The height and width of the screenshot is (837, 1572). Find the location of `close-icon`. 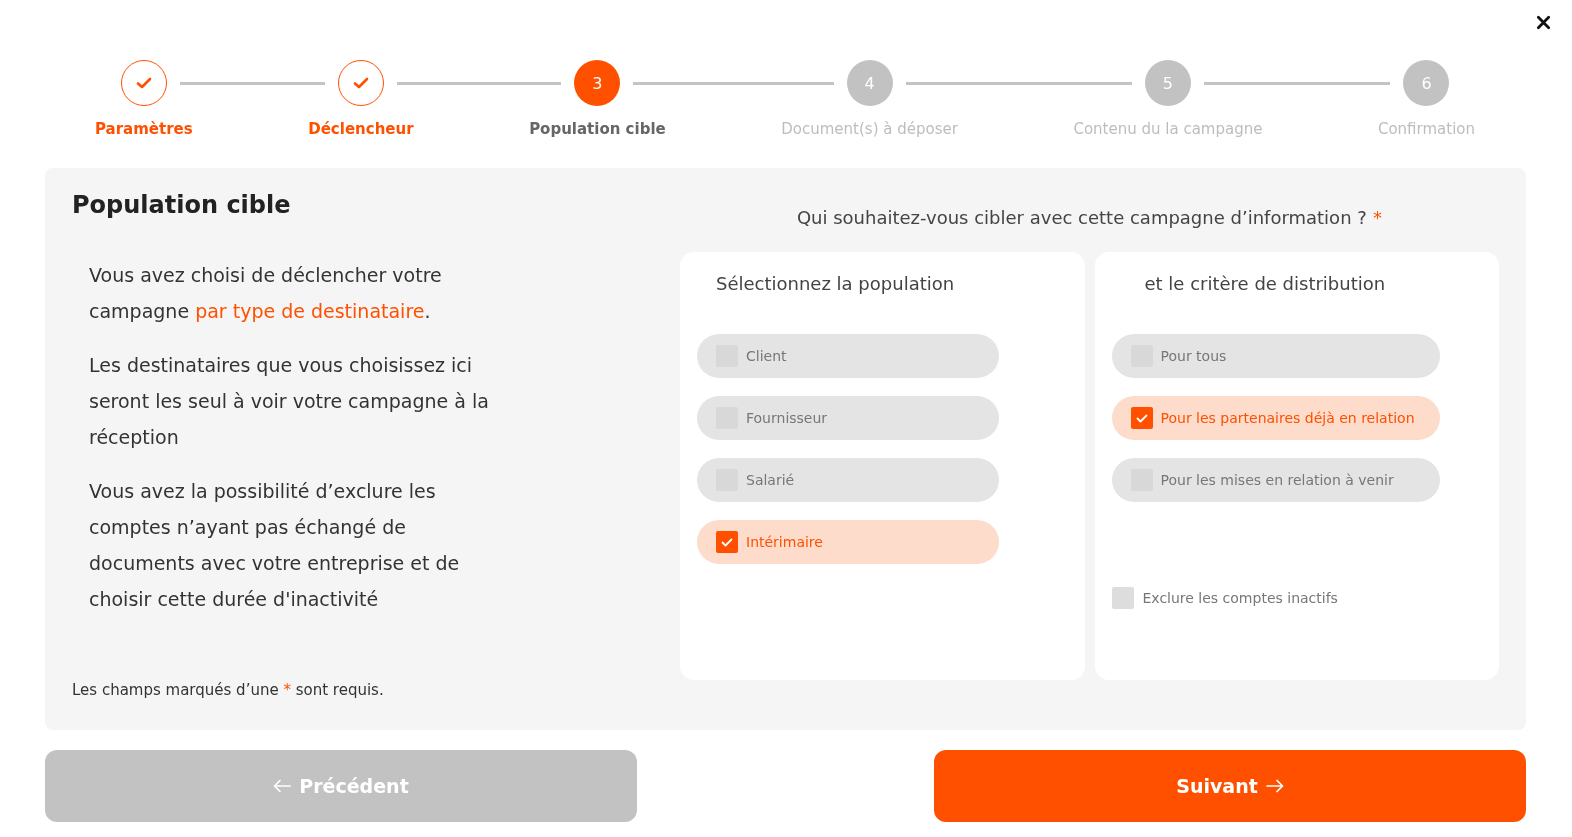

close-icon is located at coordinates (1543, 22).